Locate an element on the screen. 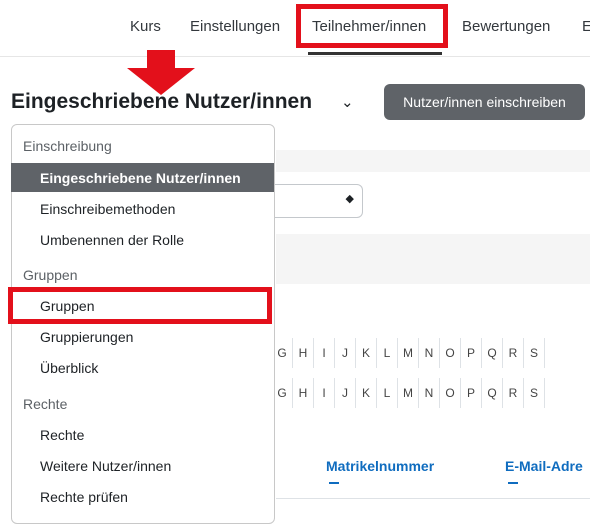  column-header-email: E-Mail-Adre is located at coordinates (544, 466).